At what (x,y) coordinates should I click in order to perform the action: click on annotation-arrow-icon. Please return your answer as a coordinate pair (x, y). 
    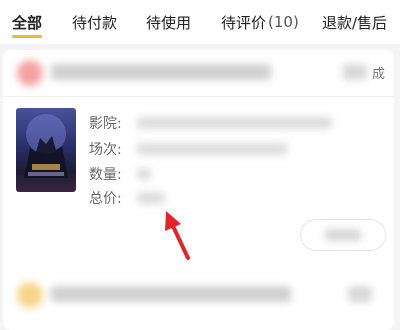
    Looking at the image, I should click on (177, 235).